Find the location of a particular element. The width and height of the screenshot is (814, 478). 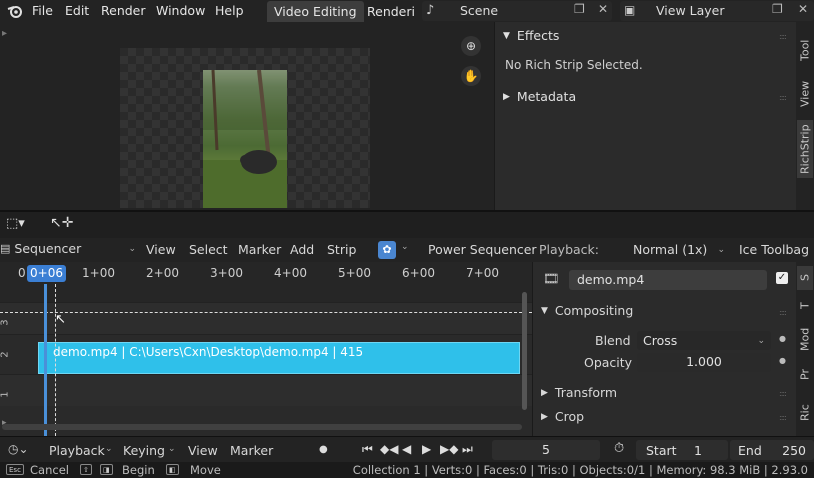

menu-render: Render is located at coordinates (123, 10).